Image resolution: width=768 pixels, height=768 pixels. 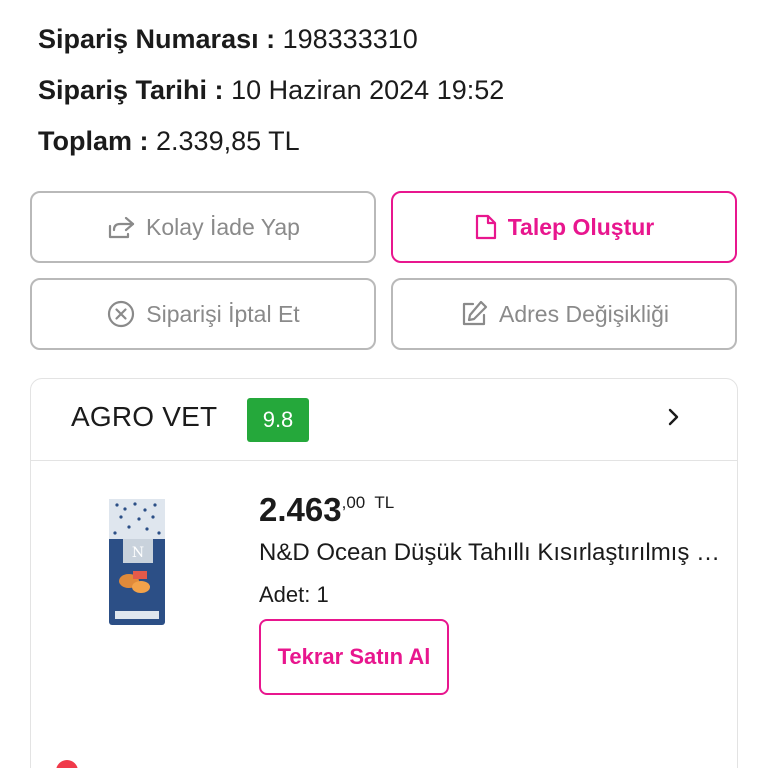 I want to click on product-quantity: Adet: 1, so click(x=294, y=594).